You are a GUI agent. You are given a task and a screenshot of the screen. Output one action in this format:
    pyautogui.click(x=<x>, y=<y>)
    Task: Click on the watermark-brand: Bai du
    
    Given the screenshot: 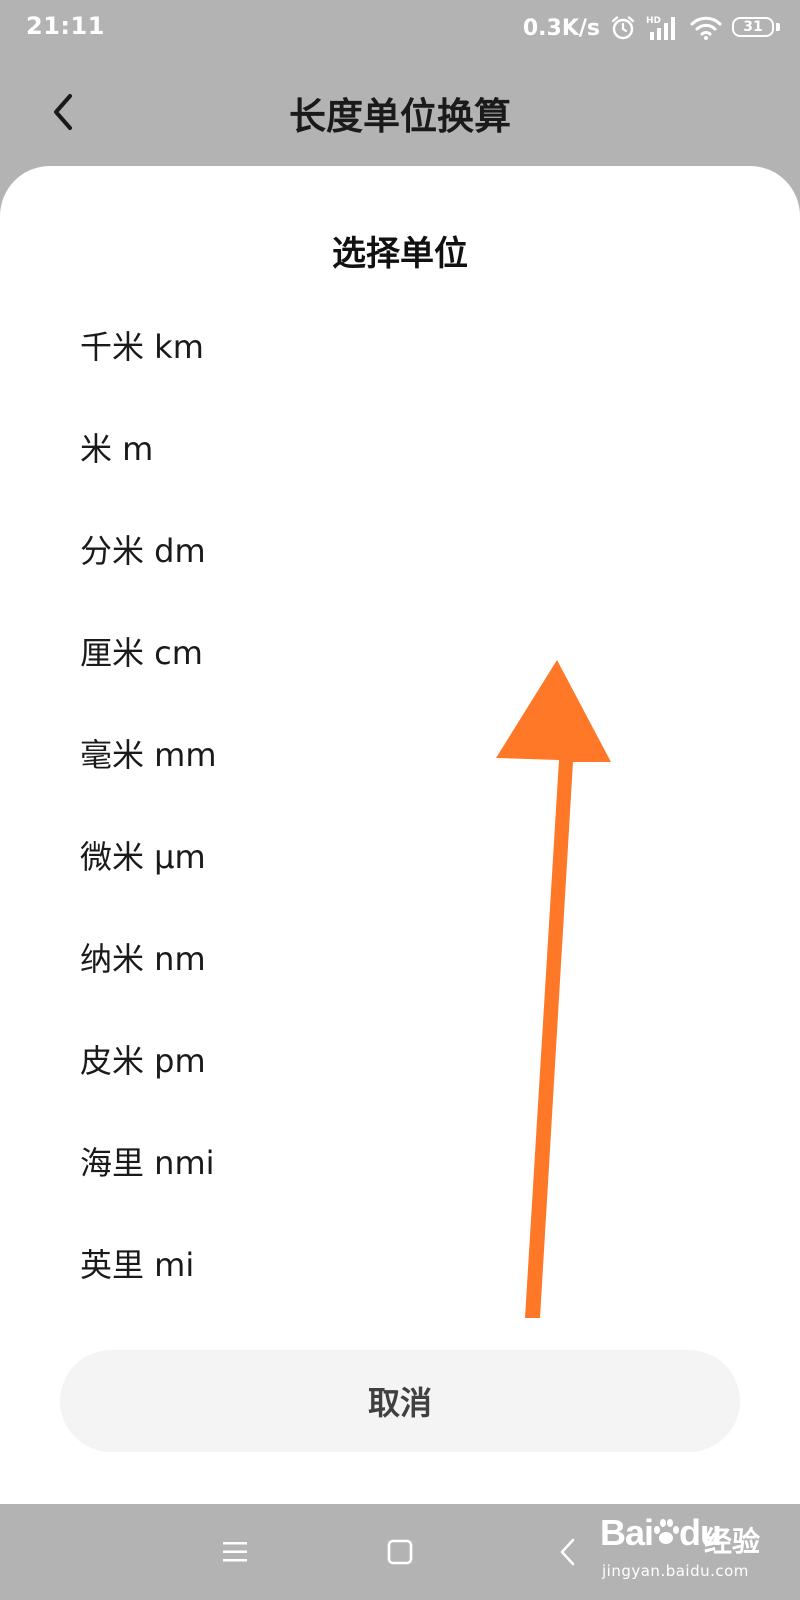 What is the action you would take?
    pyautogui.click(x=661, y=1532)
    